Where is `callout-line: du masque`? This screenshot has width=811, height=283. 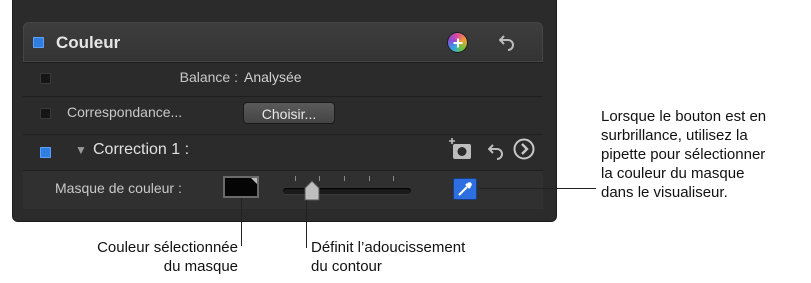 callout-line: du masque is located at coordinates (200, 266).